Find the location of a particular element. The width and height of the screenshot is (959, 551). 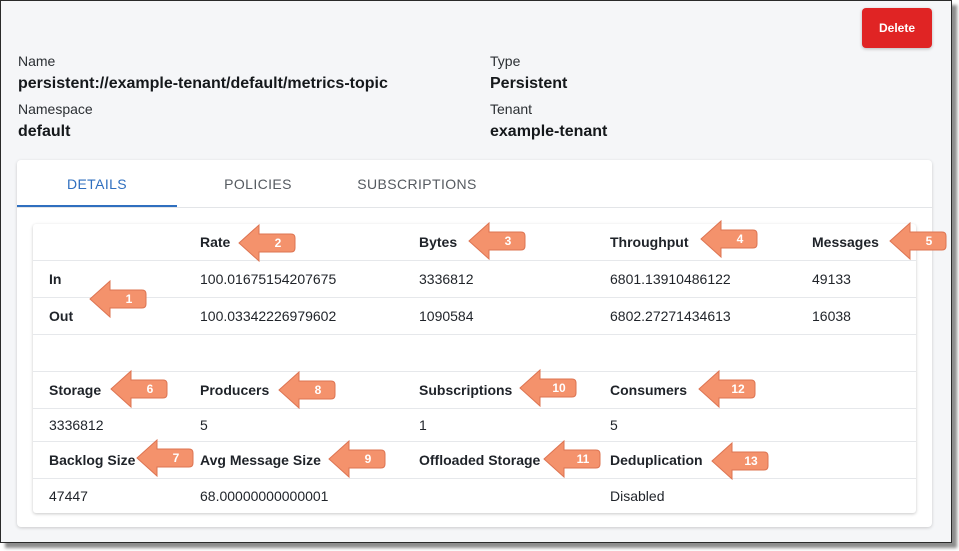

in-messages-value: 49133 is located at coordinates (831, 279).